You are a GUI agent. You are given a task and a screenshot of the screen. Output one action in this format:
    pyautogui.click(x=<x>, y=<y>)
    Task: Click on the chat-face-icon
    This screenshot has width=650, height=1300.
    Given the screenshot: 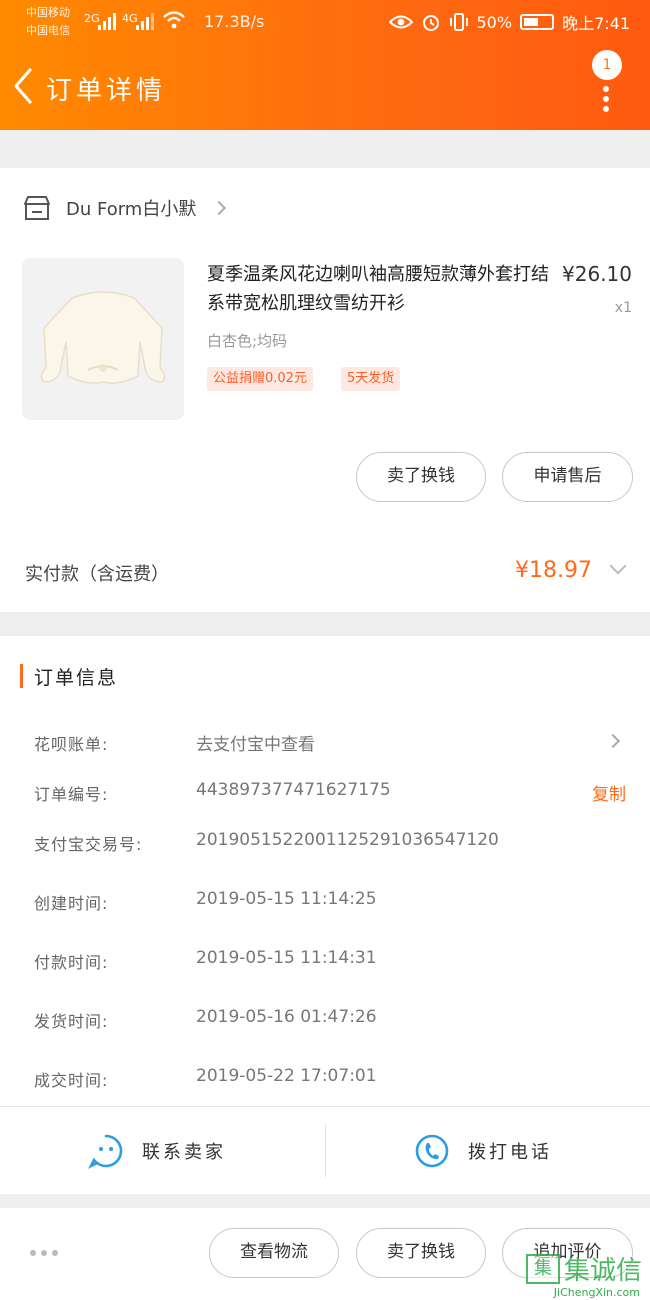 What is the action you would take?
    pyautogui.click(x=105, y=1151)
    